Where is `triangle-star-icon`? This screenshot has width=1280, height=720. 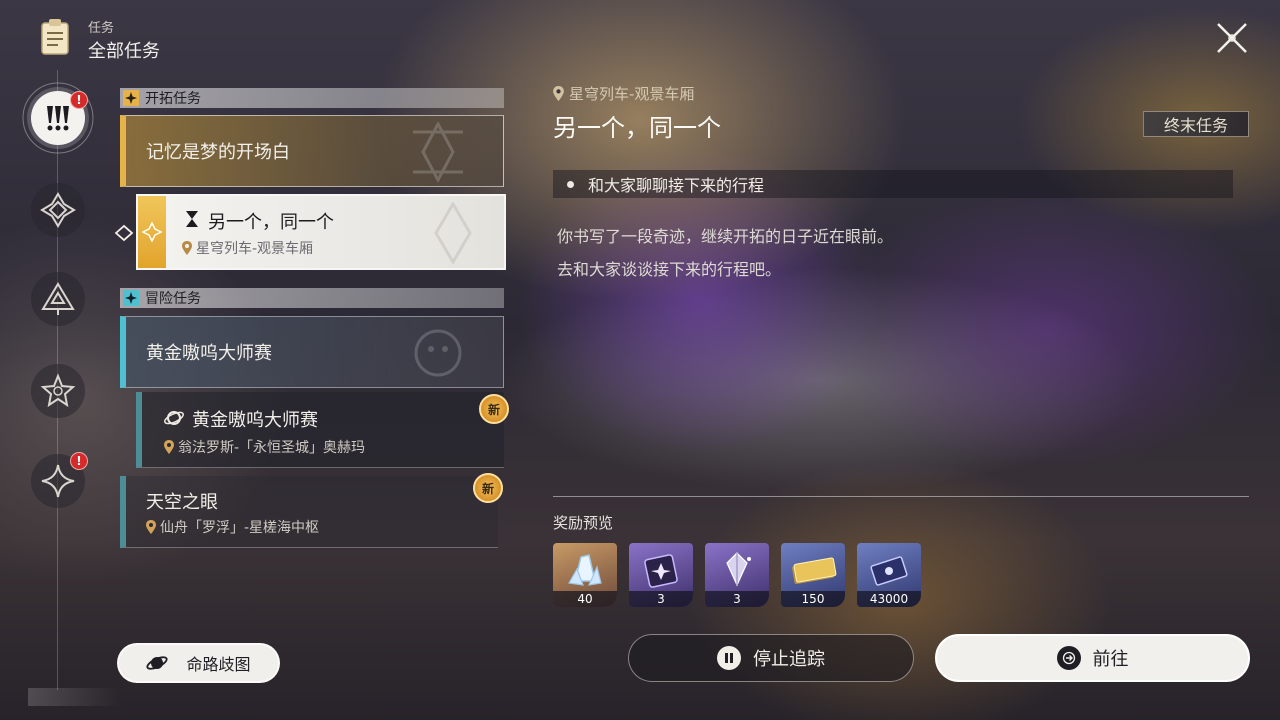 triangle-star-icon is located at coordinates (58, 298).